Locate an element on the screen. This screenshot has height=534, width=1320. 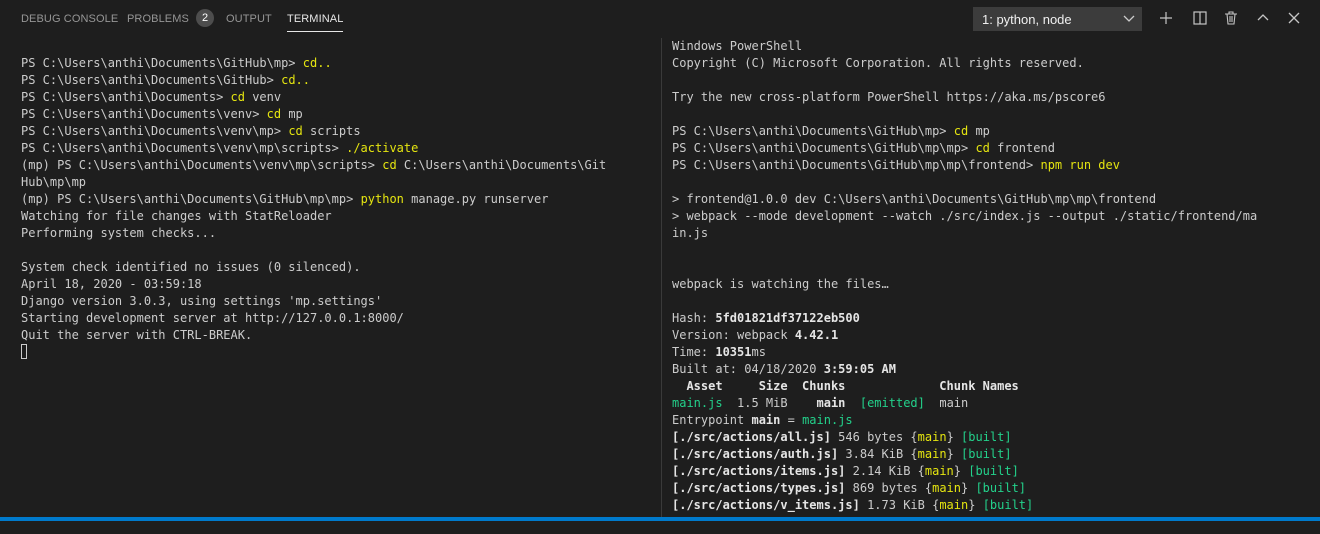
tab-label: OUTPUT is located at coordinates (249, 19).